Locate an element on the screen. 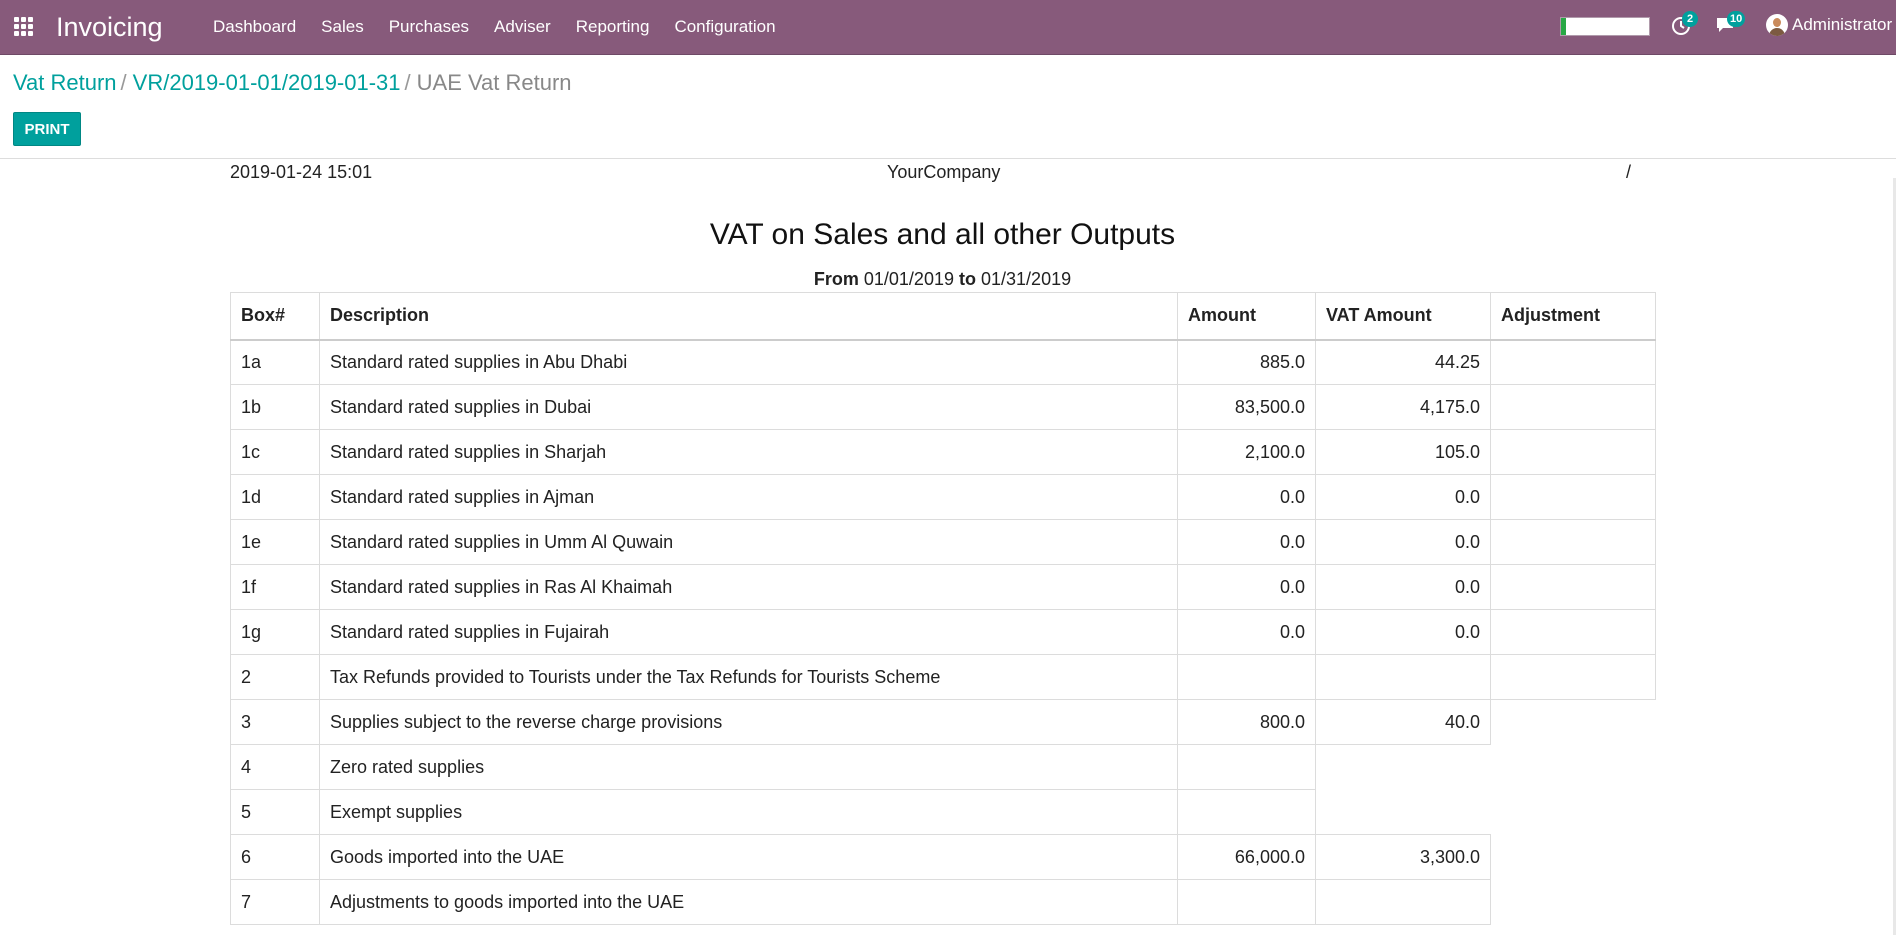 Image resolution: width=1896 pixels, height=935 pixels. cell-amount: 83,500.0 is located at coordinates (1246, 407).